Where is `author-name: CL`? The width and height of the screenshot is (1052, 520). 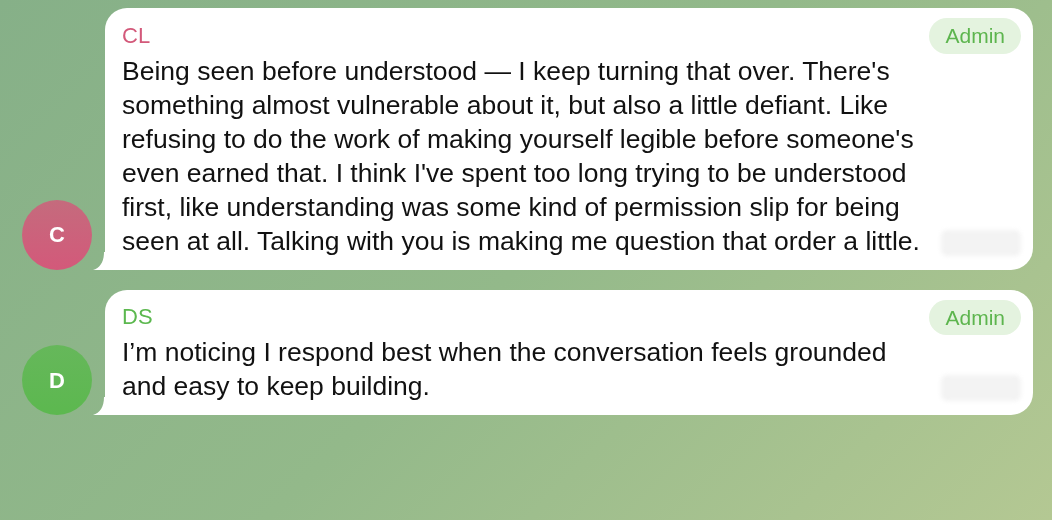
author-name: CL is located at coordinates (136, 35).